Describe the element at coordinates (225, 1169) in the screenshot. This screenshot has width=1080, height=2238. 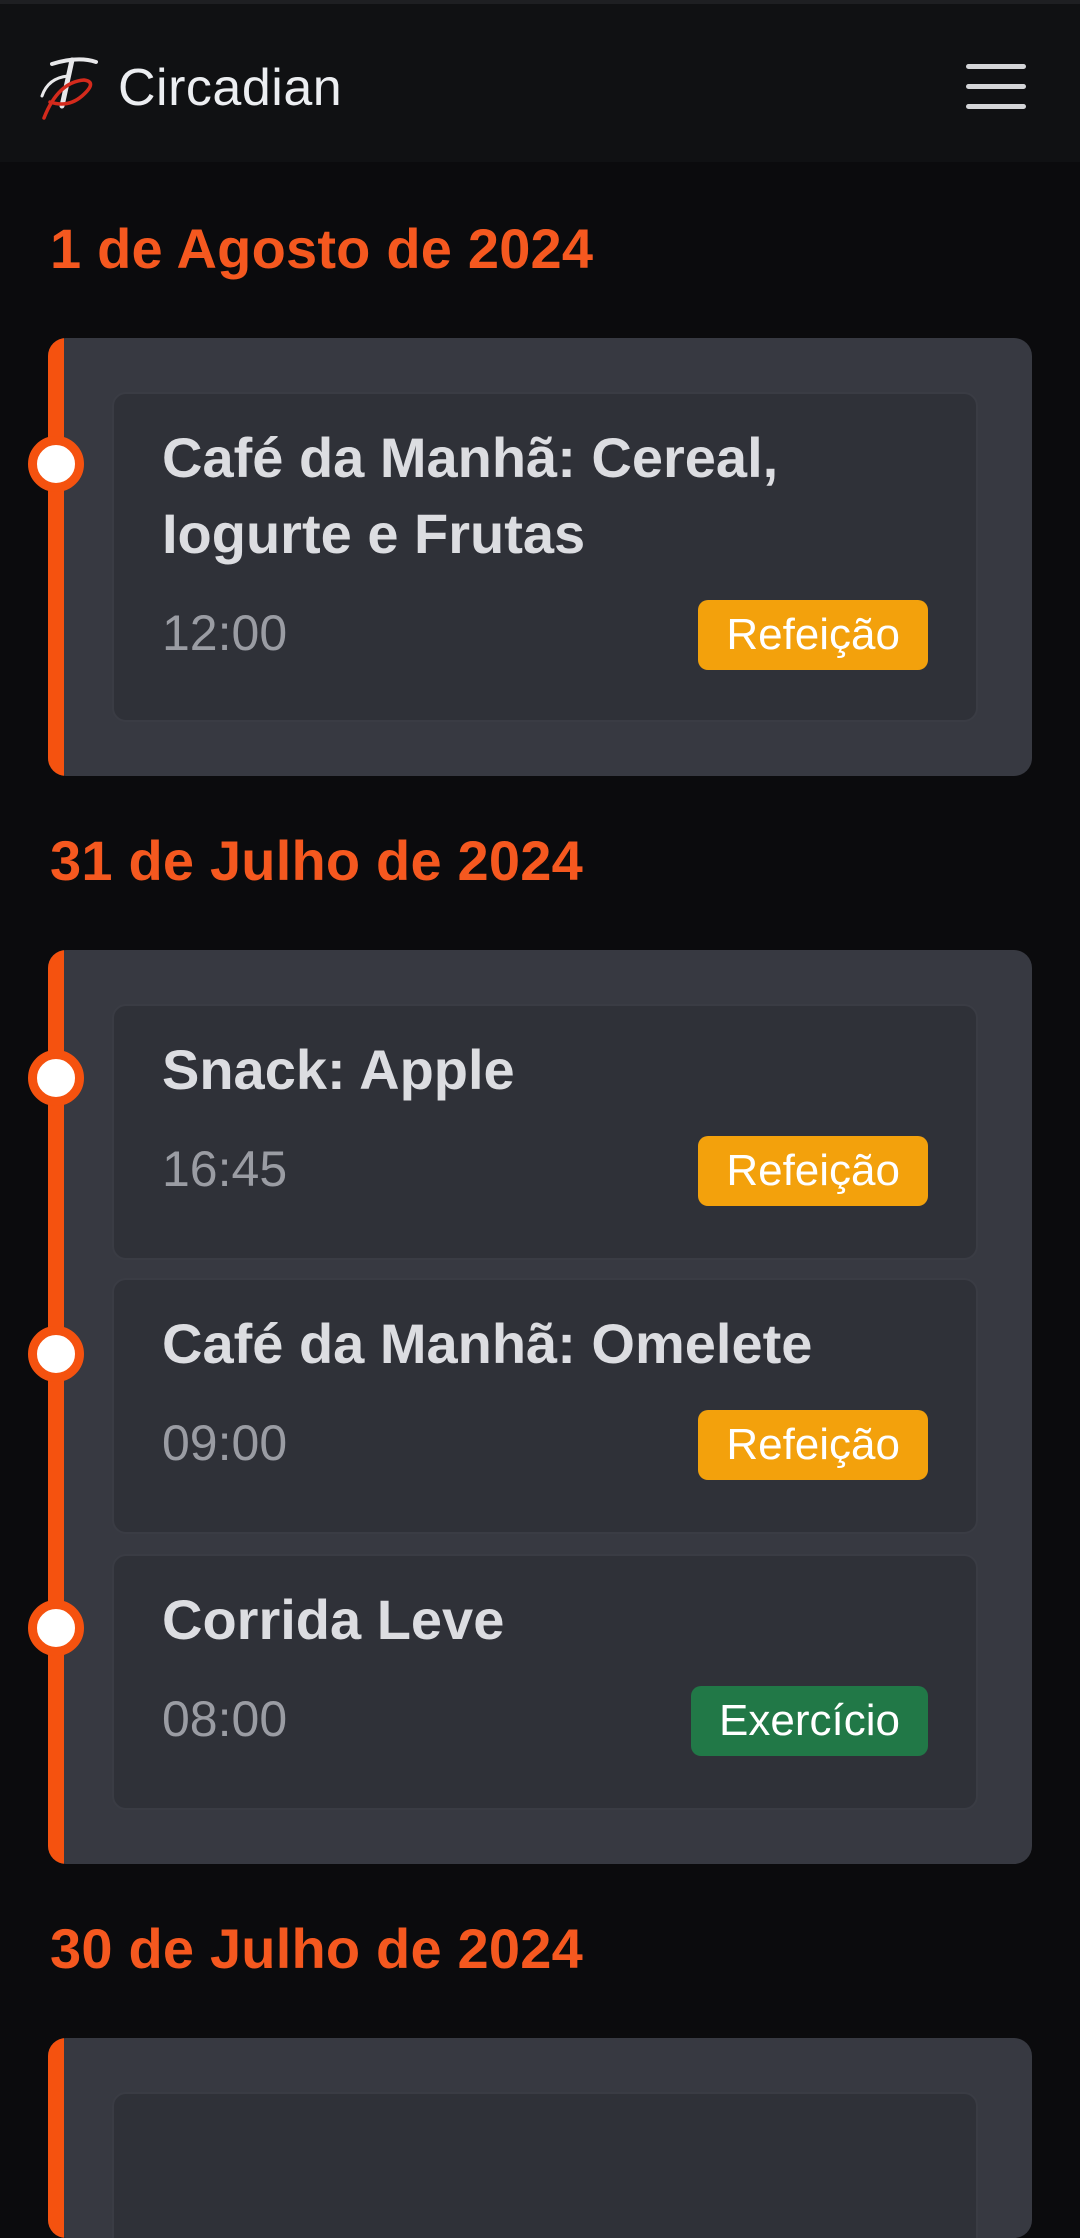
I see `entry-time: 16:45` at that location.